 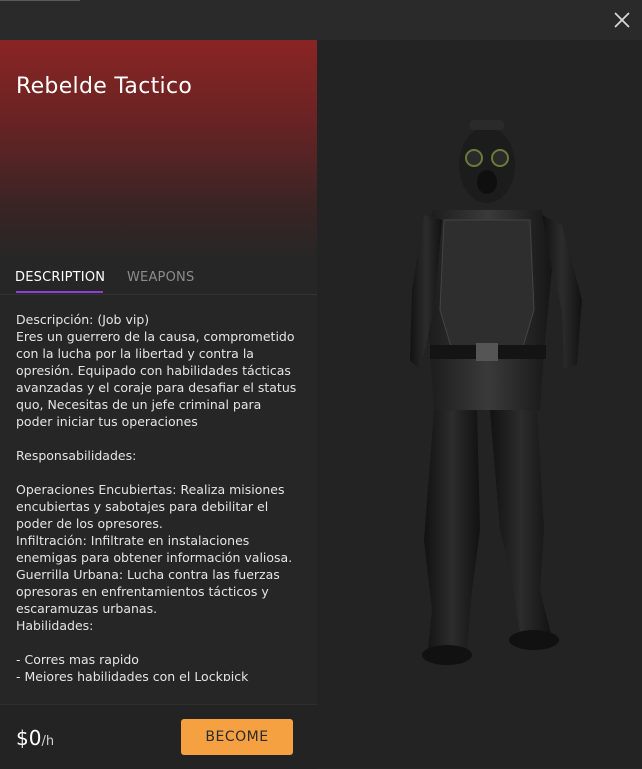 What do you see at coordinates (59, 292) in the screenshot?
I see `active-tab-indicator` at bounding box center [59, 292].